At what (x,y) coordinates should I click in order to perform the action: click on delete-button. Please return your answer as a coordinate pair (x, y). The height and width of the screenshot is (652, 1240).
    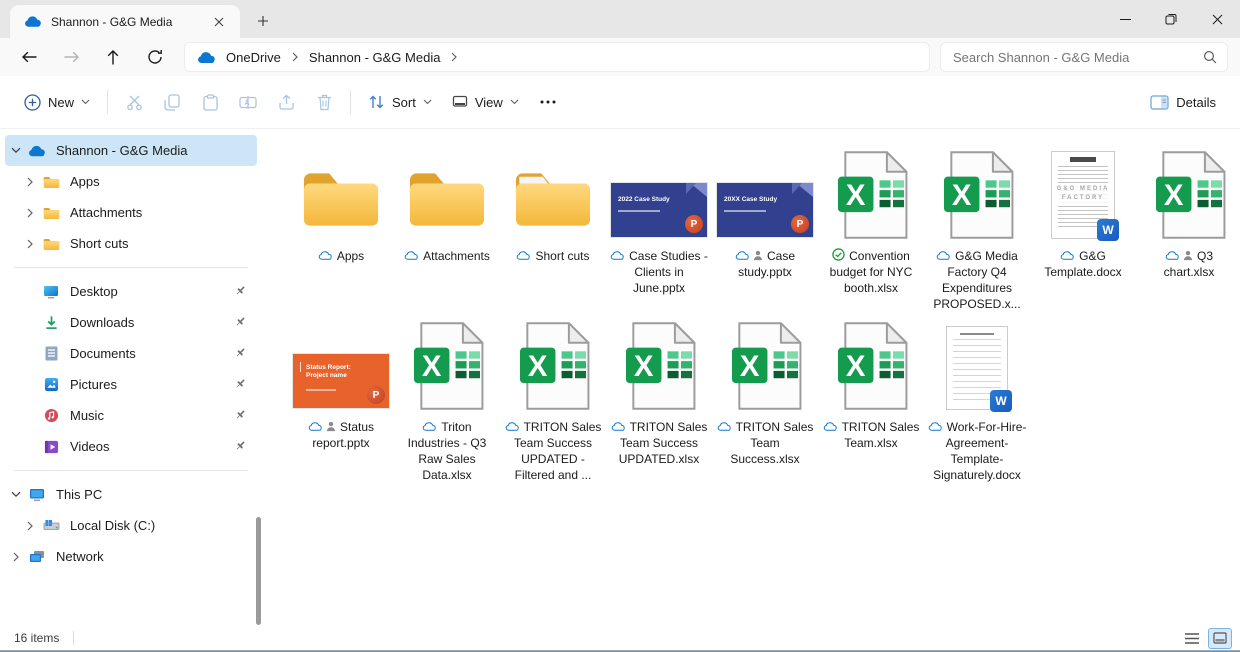
    Looking at the image, I should click on (324, 102).